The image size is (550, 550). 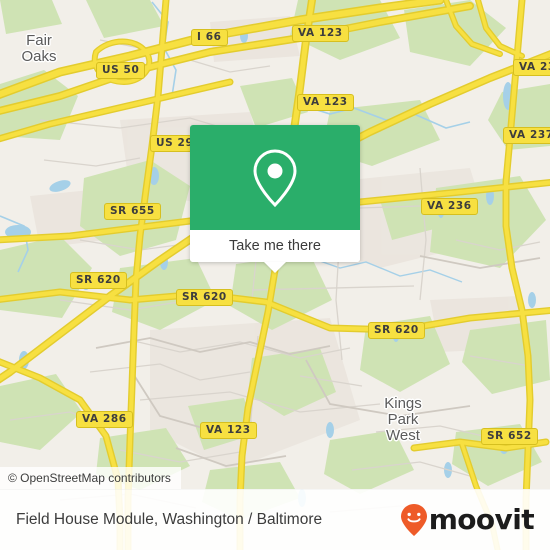 I want to click on road-shield-sr-620-east: SR 620, so click(x=396, y=330).